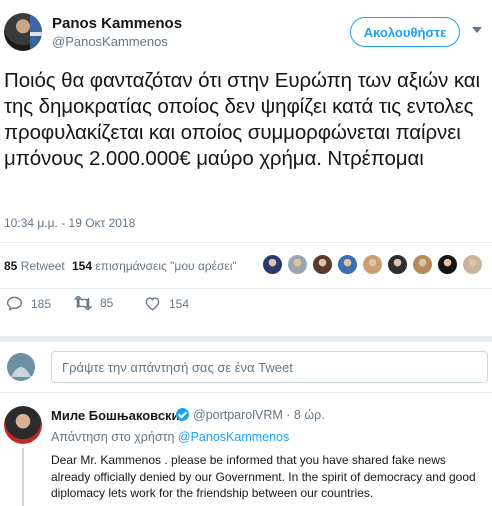 The image size is (492, 506). I want to click on reply-composer, so click(246, 367).